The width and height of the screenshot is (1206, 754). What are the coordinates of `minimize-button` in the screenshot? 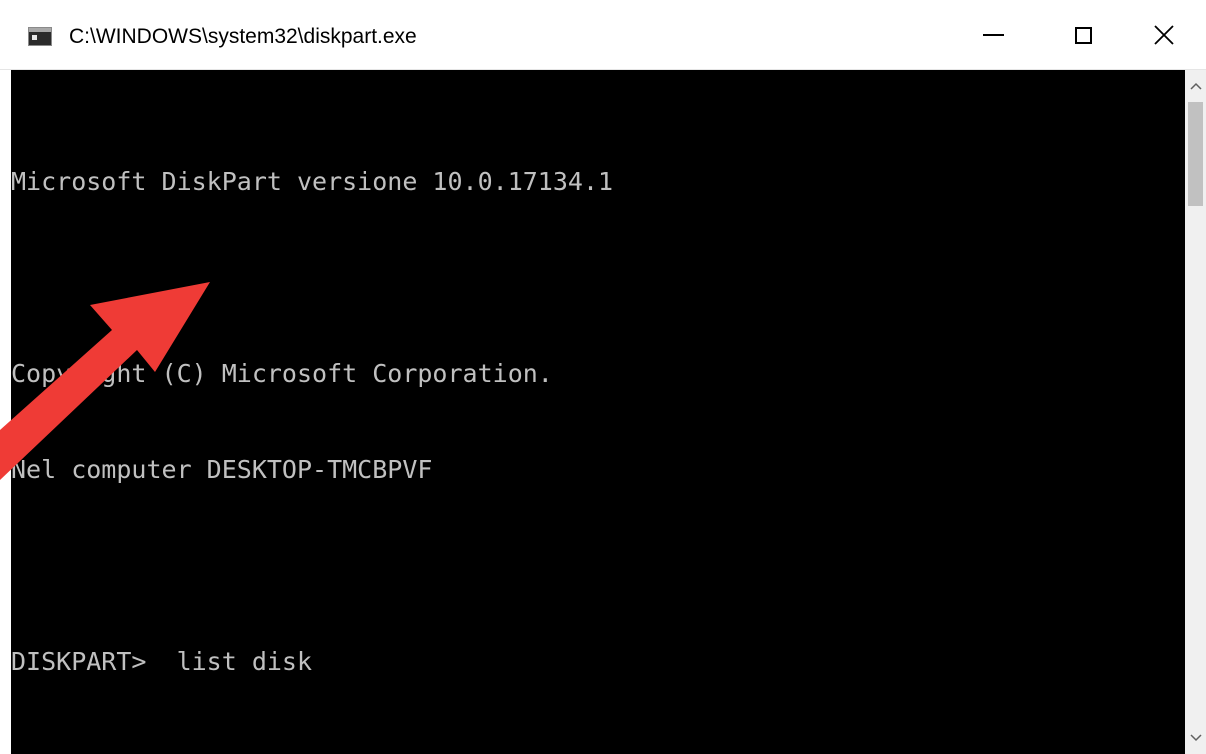 It's located at (993, 35).